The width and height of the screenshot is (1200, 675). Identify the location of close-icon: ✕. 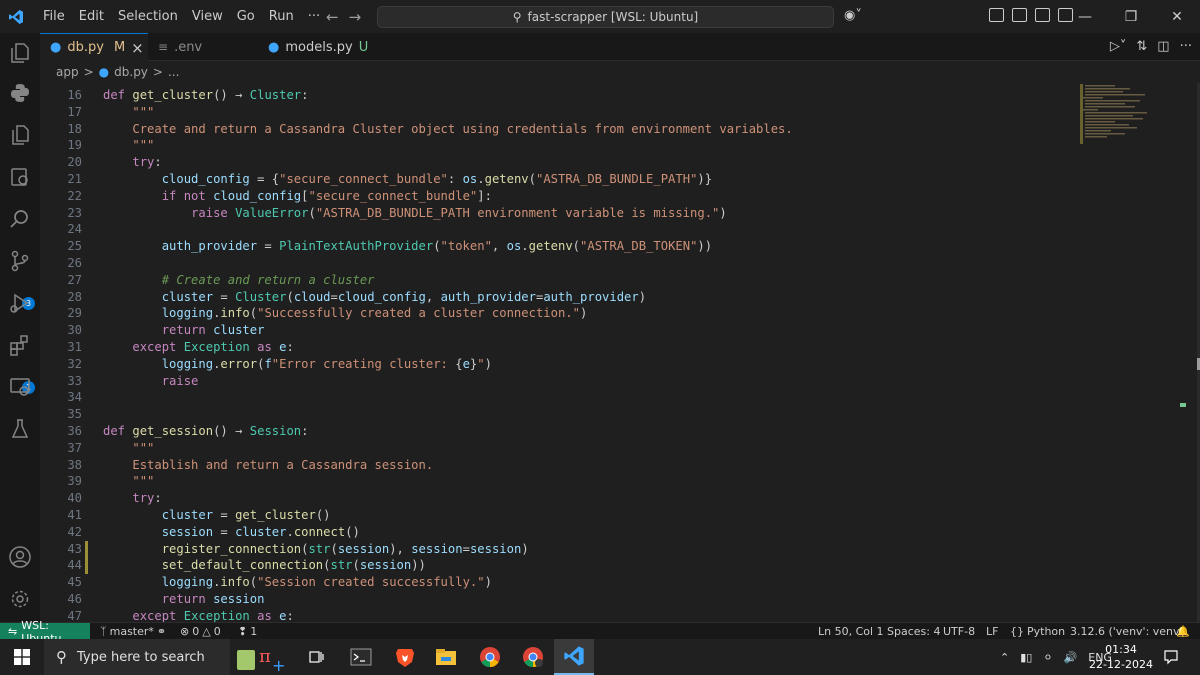
(1177, 16).